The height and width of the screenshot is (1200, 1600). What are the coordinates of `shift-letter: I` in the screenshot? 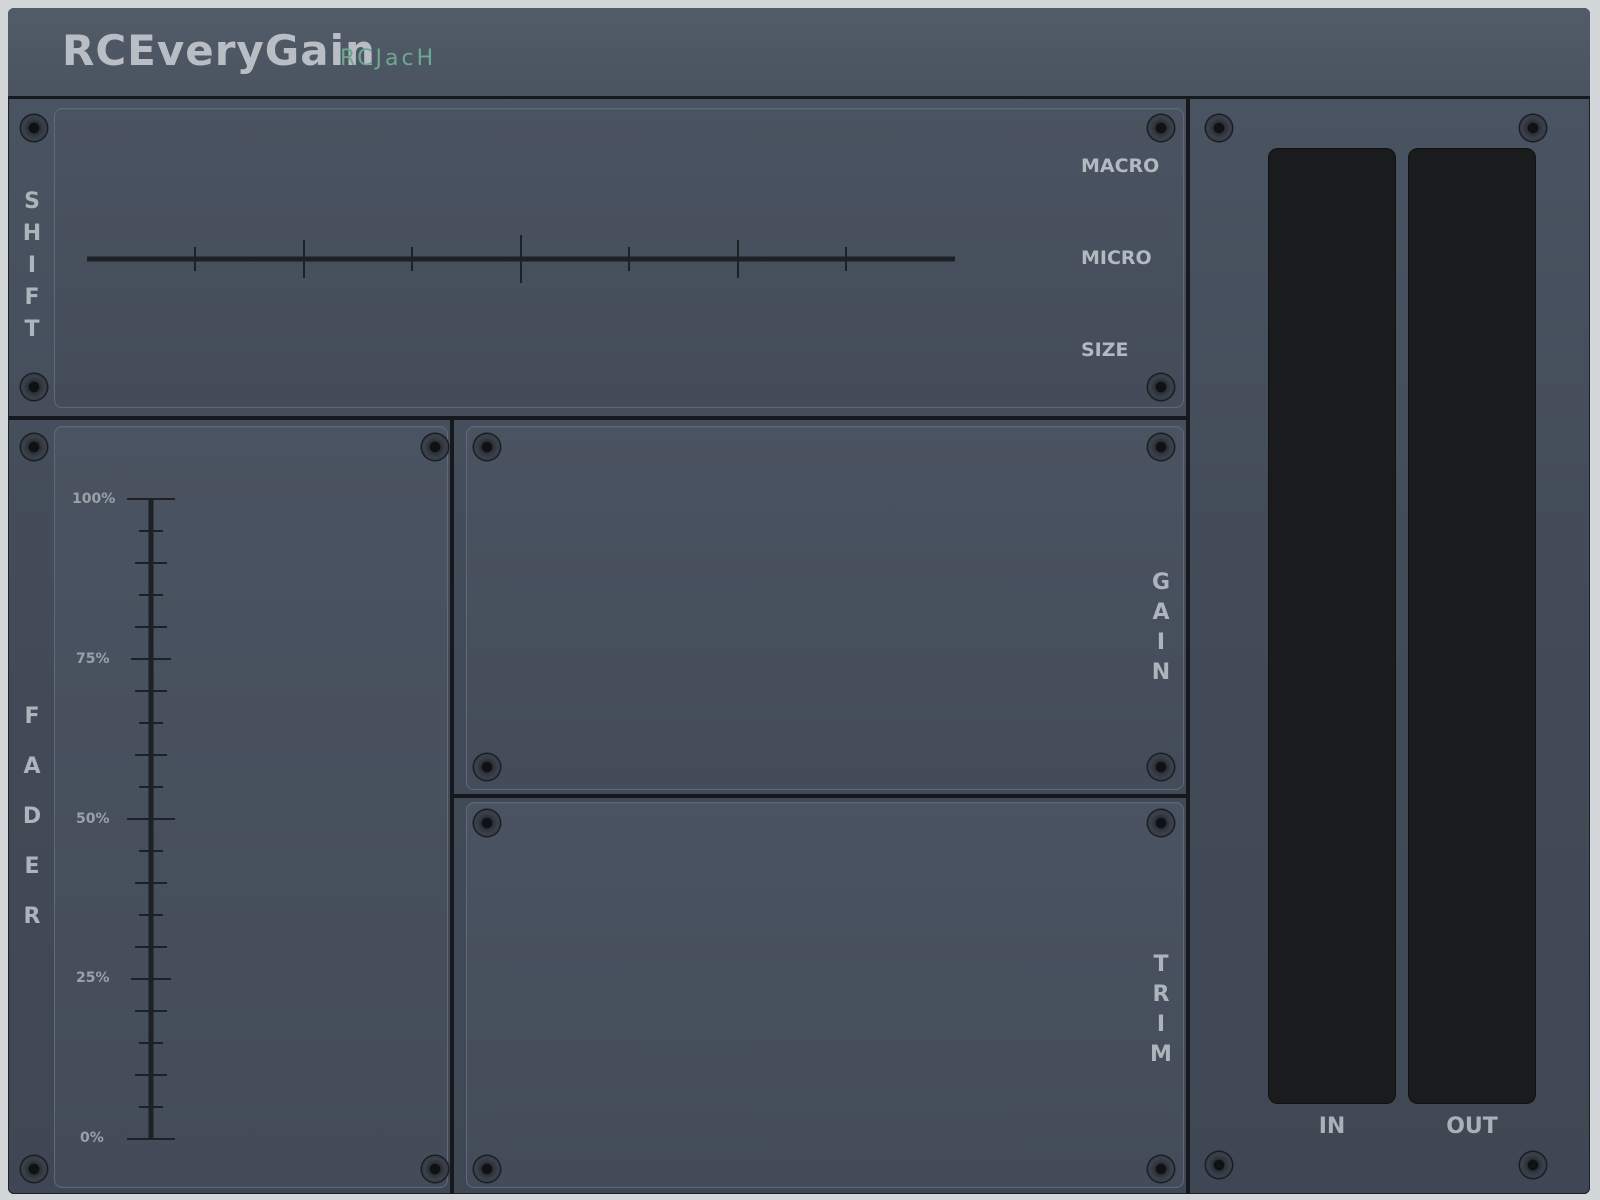 It's located at (32, 265).